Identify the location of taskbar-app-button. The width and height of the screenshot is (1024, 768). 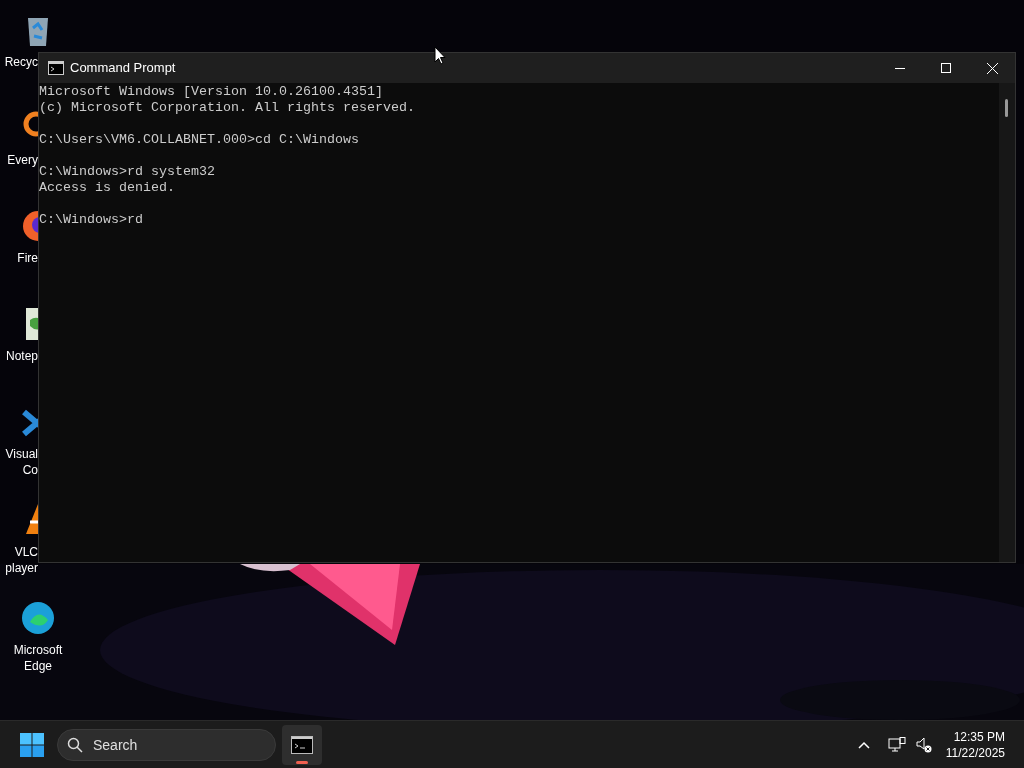
(302, 744).